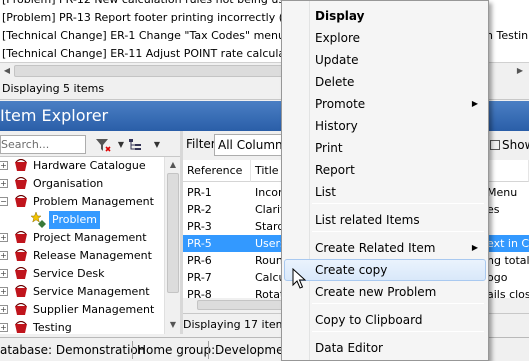 The height and width of the screenshot is (361, 529). I want to click on menu-item-delete: Delete, so click(385, 82).